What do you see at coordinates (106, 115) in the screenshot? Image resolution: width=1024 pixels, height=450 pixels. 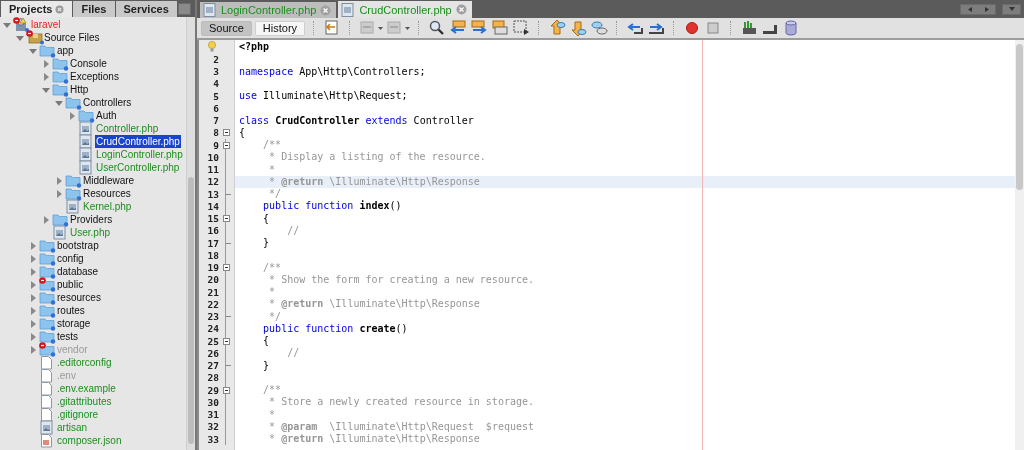 I see `tree-item: Auth` at bounding box center [106, 115].